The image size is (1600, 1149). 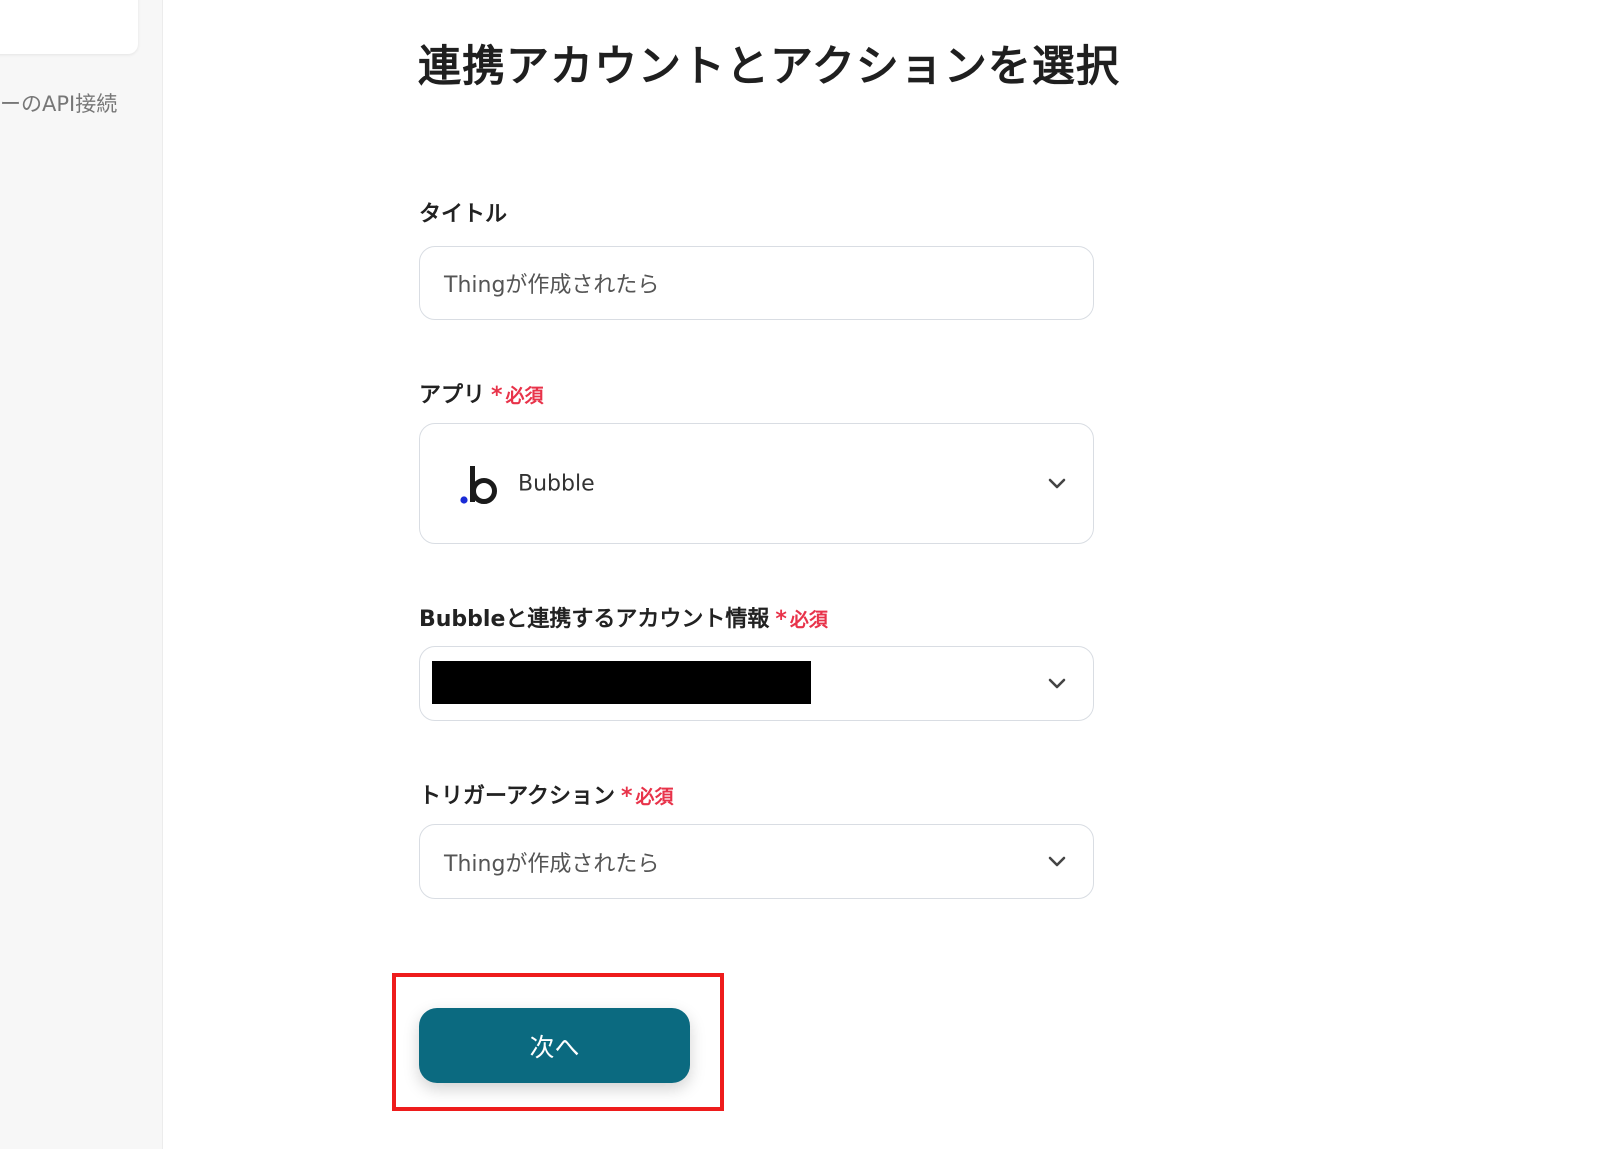 I want to click on app-field-label-text: アプリ, so click(x=452, y=395).